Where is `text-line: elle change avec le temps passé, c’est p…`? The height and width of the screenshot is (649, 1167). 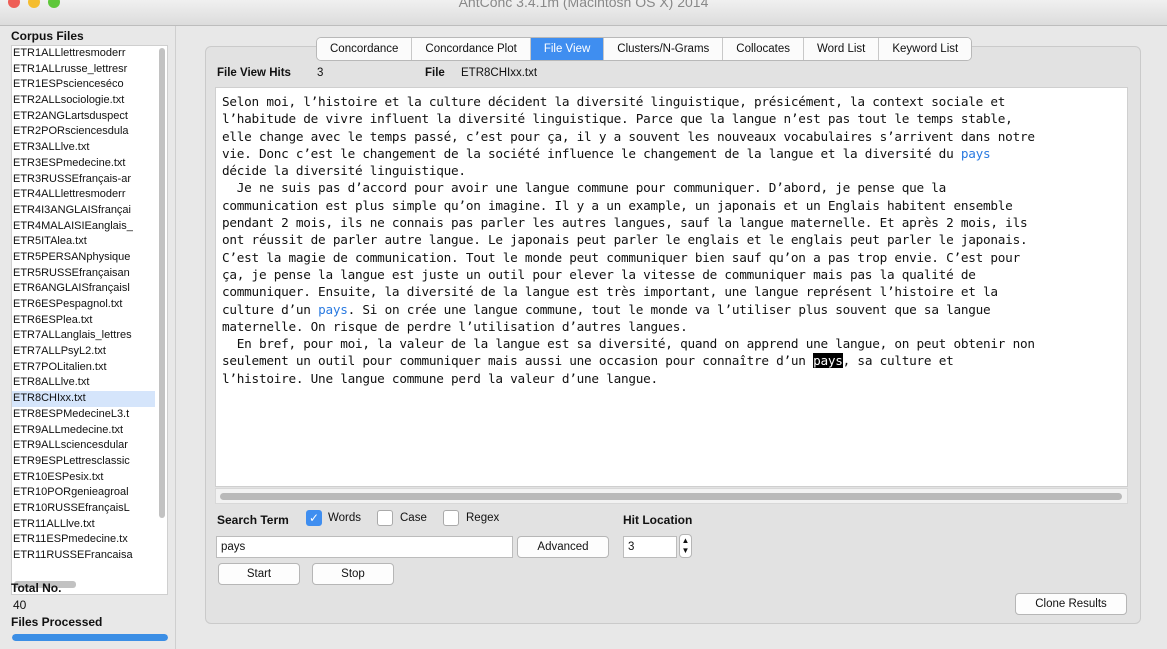 text-line: elle change avec le temps passé, c’est p… is located at coordinates (628, 136).